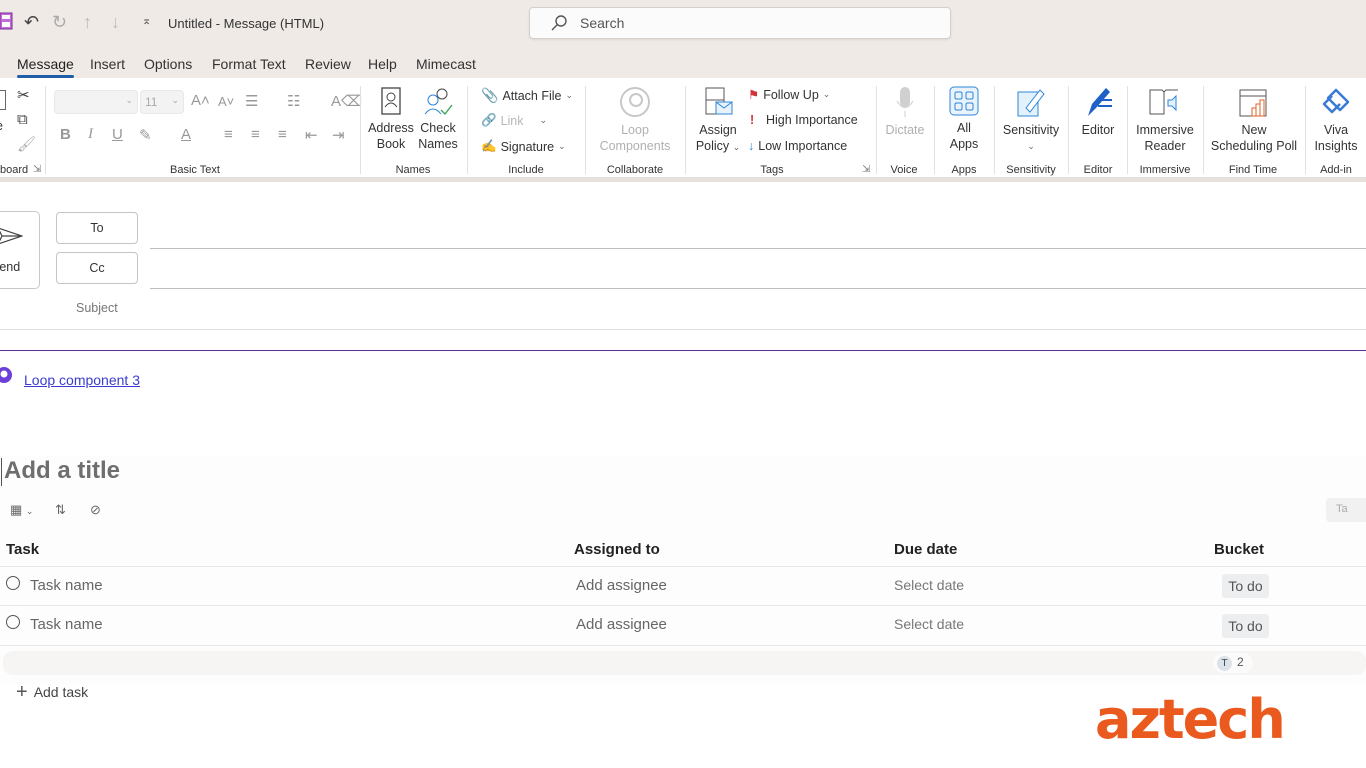 The image size is (1366, 768). I want to click on align-center-icon: ≡, so click(255, 134).